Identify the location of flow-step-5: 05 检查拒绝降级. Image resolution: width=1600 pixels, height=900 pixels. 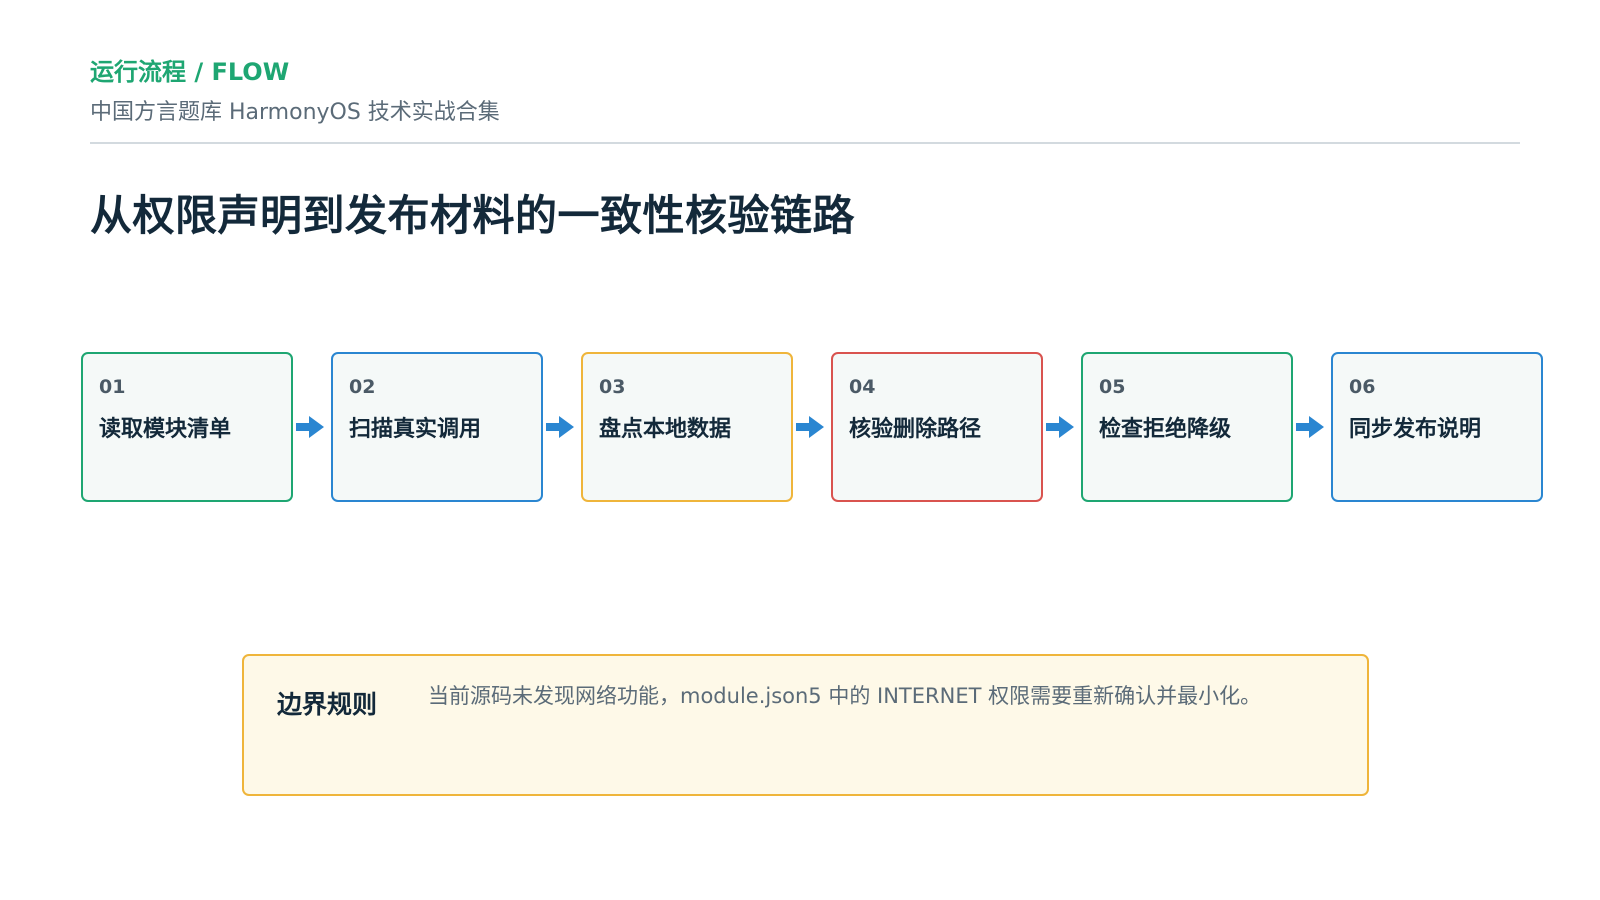
(1187, 427).